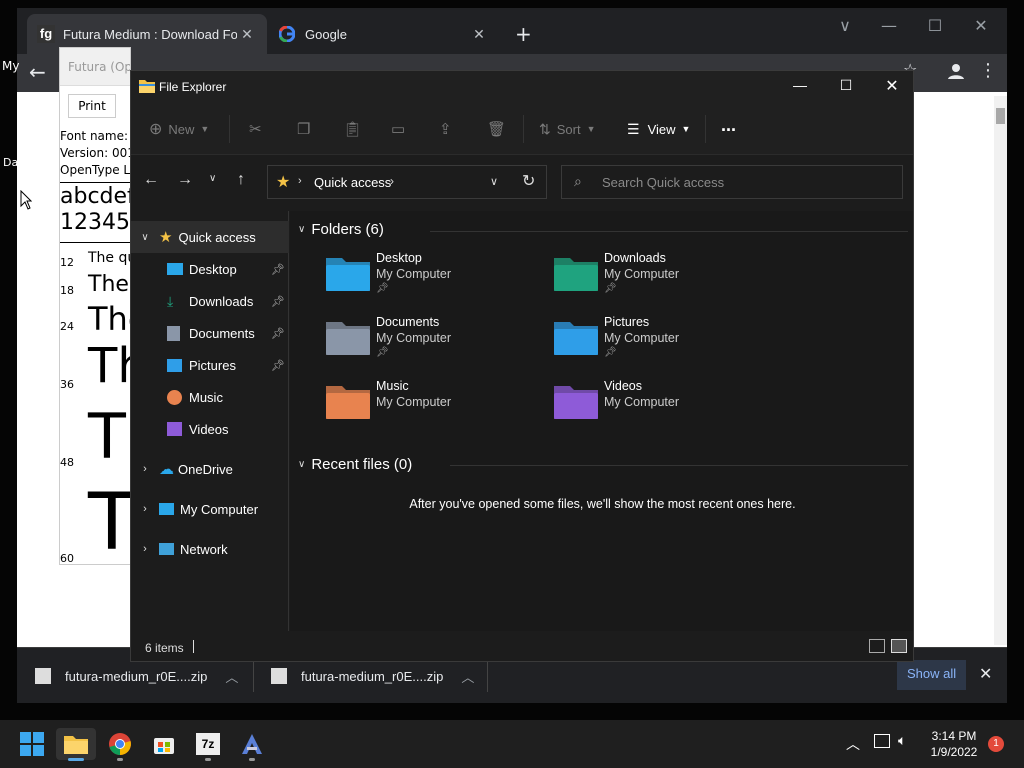 This screenshot has width=1024, height=768. Describe the element at coordinates (996, 744) in the screenshot. I see `notification-badge: 1` at that location.